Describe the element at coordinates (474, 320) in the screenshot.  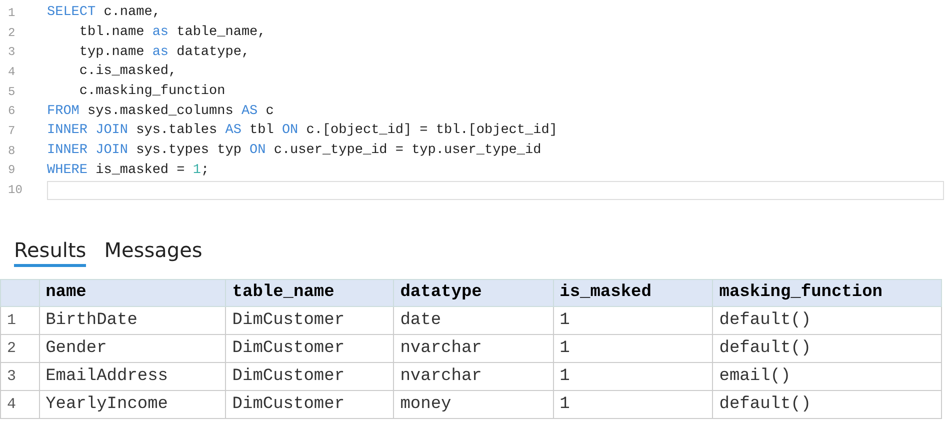
I see `table-cell: date` at that location.